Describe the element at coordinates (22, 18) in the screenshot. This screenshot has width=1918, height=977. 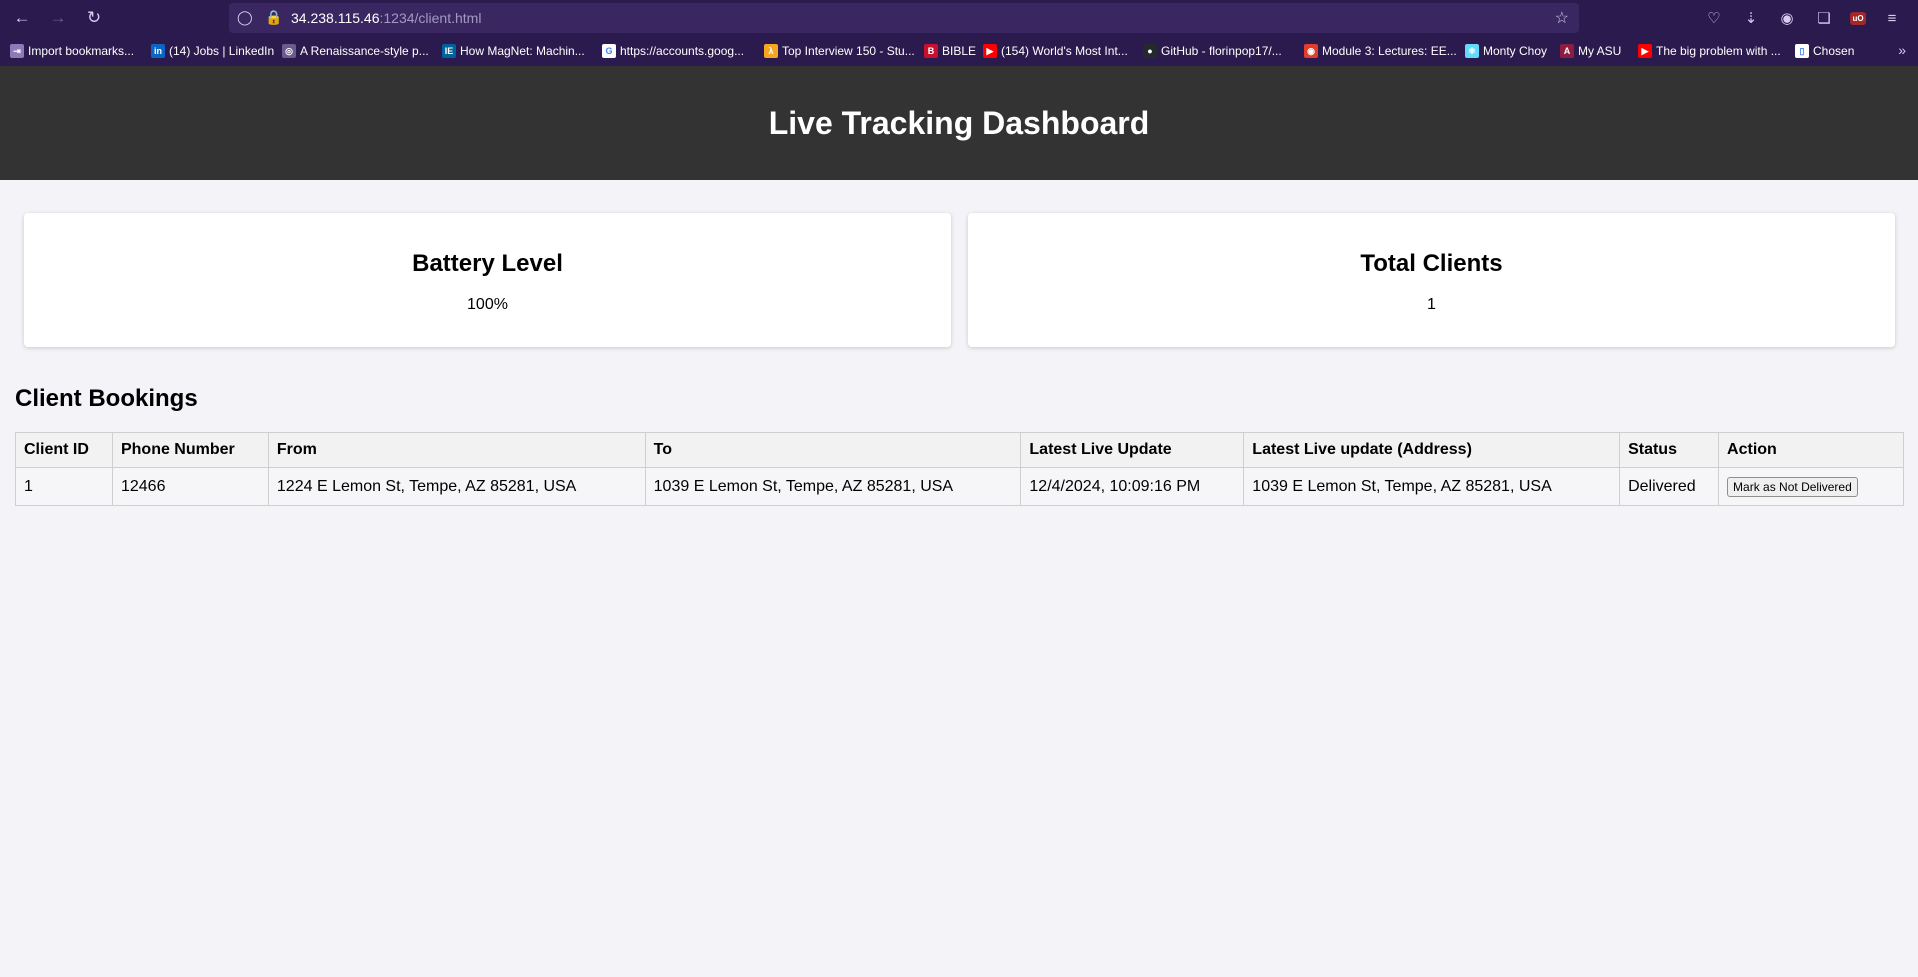
I see `back-arrow-icon: ←` at that location.